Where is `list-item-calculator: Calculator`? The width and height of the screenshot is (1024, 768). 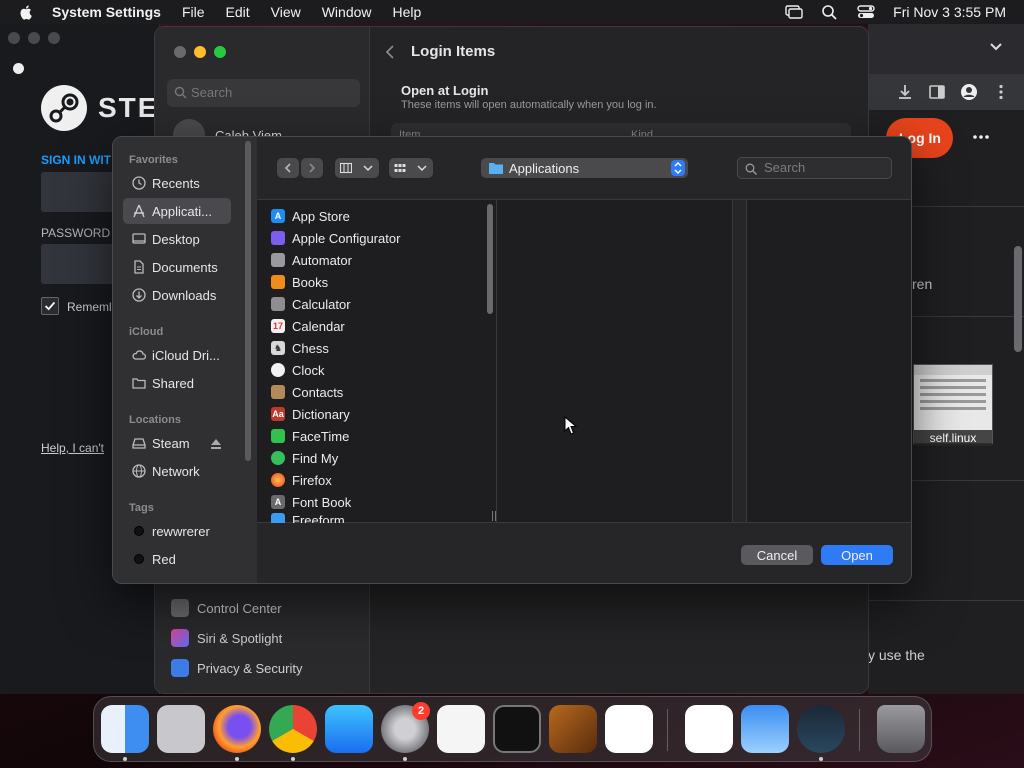
list-item-calculator: Calculator is located at coordinates (311, 304).